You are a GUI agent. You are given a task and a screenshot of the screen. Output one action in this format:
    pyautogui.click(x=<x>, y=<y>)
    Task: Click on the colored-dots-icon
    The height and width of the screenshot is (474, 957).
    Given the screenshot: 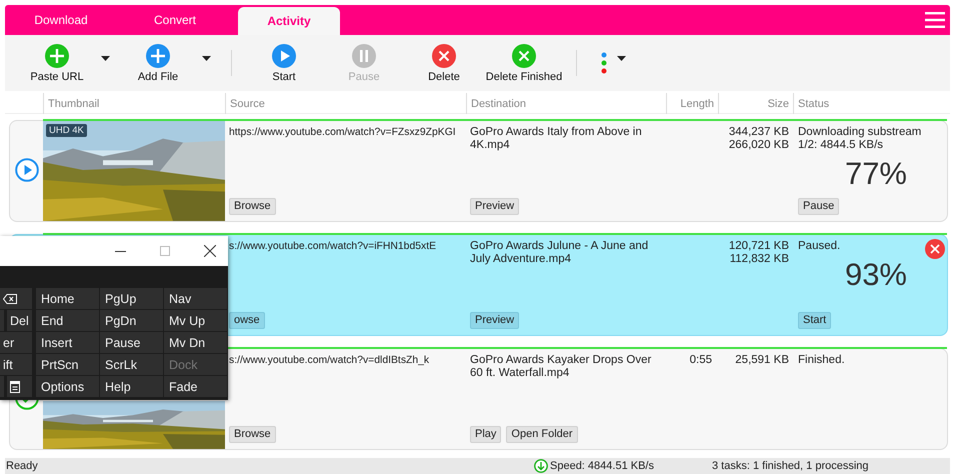 What is the action you would take?
    pyautogui.click(x=604, y=63)
    